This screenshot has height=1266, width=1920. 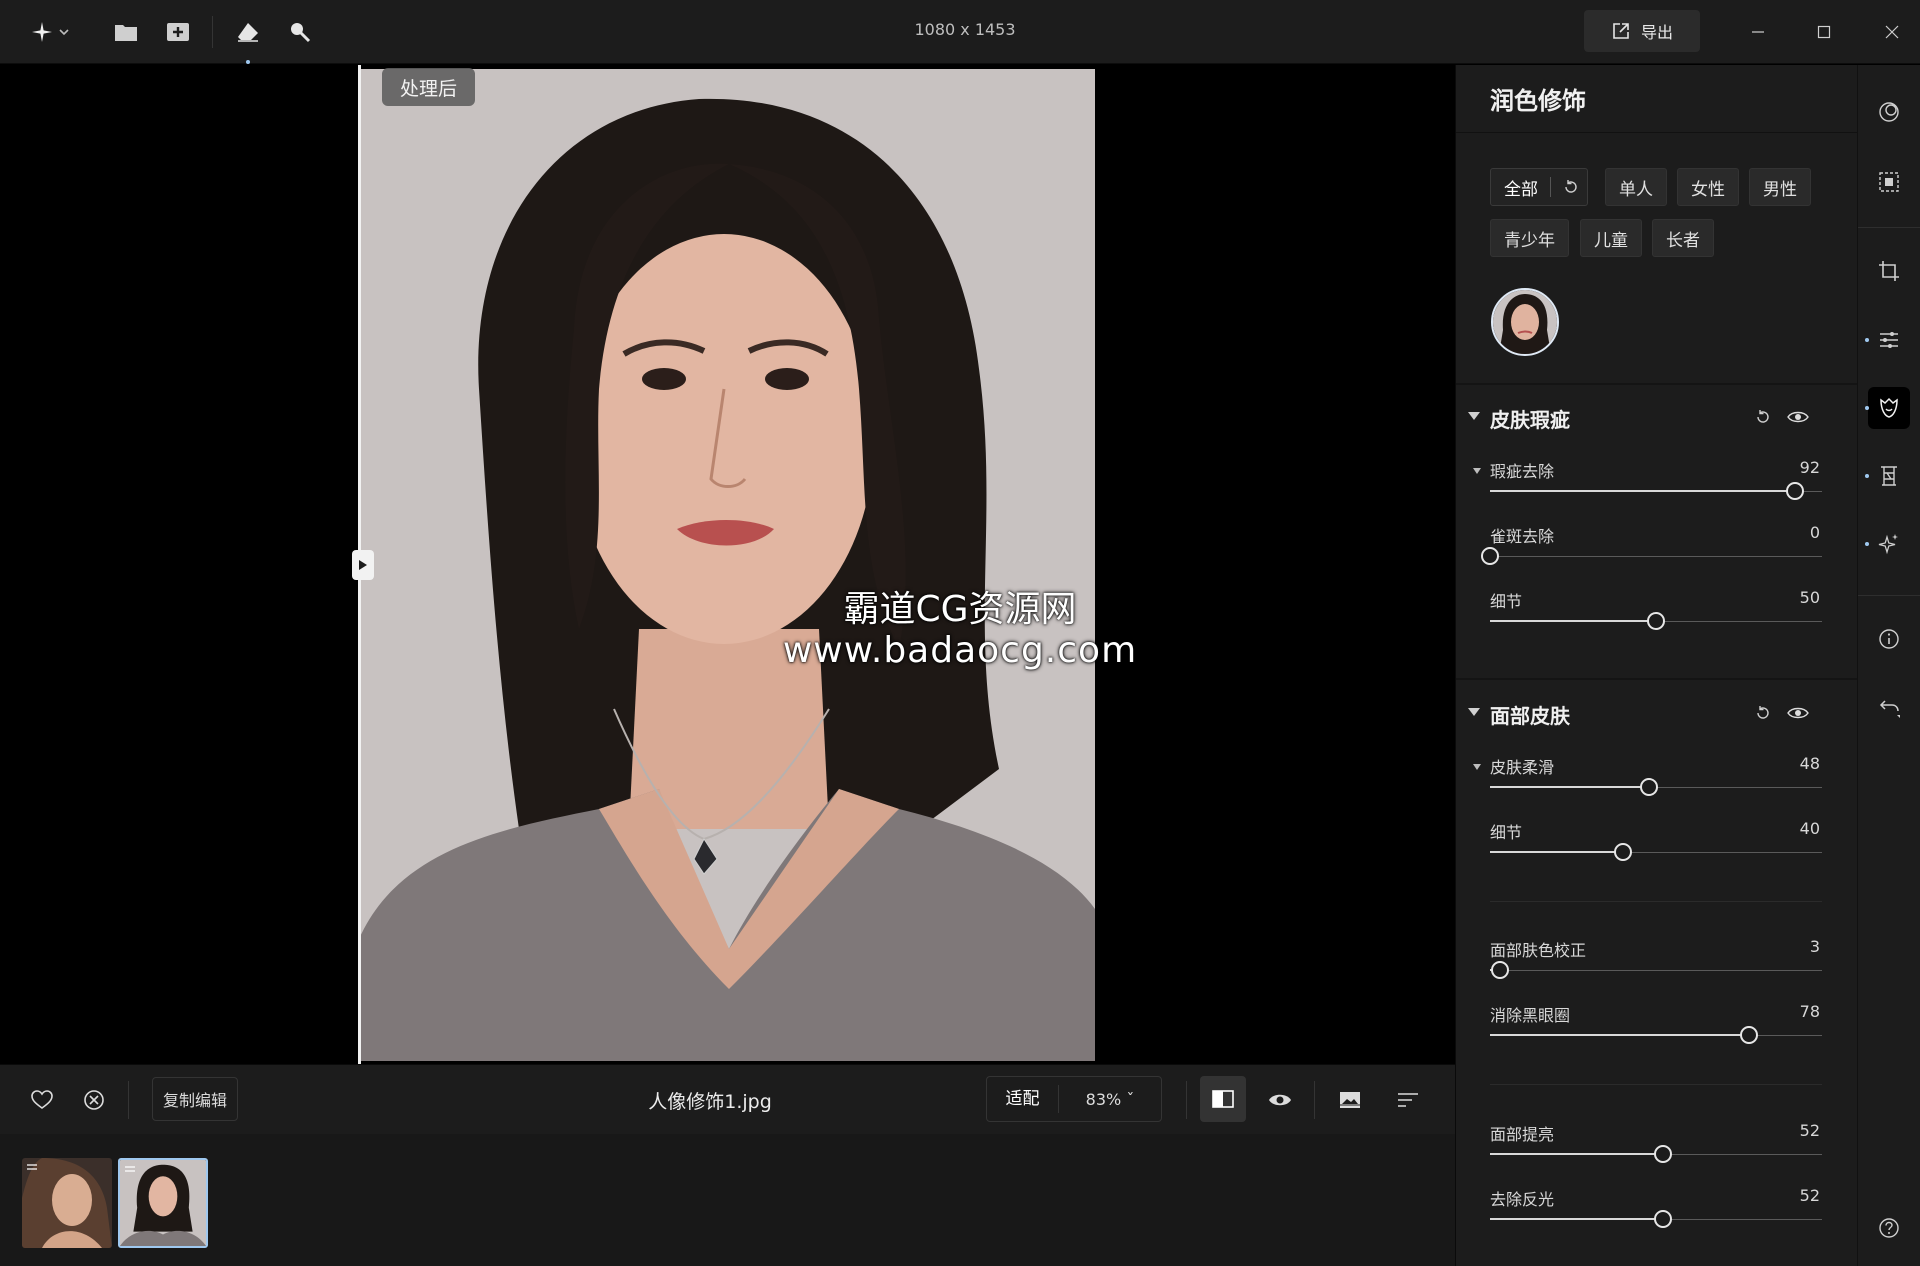 I want to click on filmstrip-icon, so click(x=1350, y=1100).